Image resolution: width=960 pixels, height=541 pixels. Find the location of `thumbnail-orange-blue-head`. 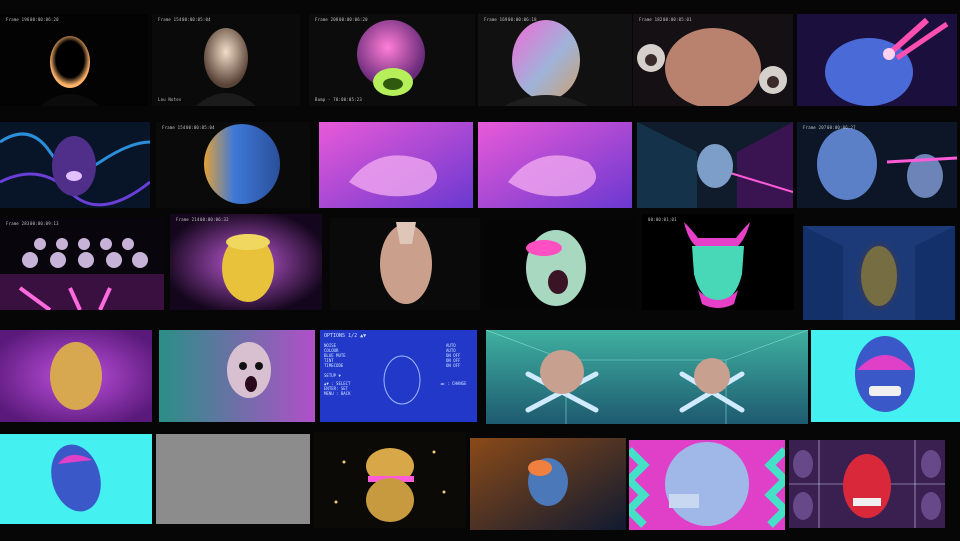

thumbnail-orange-blue-head is located at coordinates (548, 484).